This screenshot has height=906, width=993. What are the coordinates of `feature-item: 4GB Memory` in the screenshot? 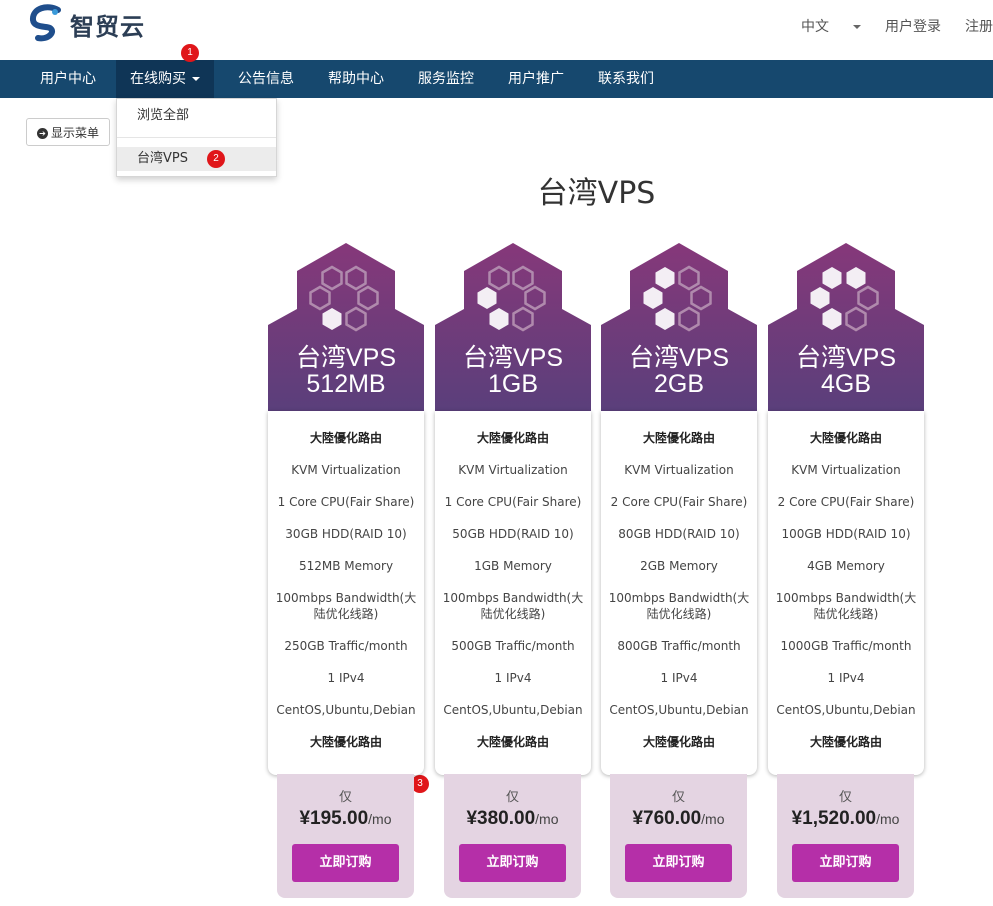 It's located at (846, 566).